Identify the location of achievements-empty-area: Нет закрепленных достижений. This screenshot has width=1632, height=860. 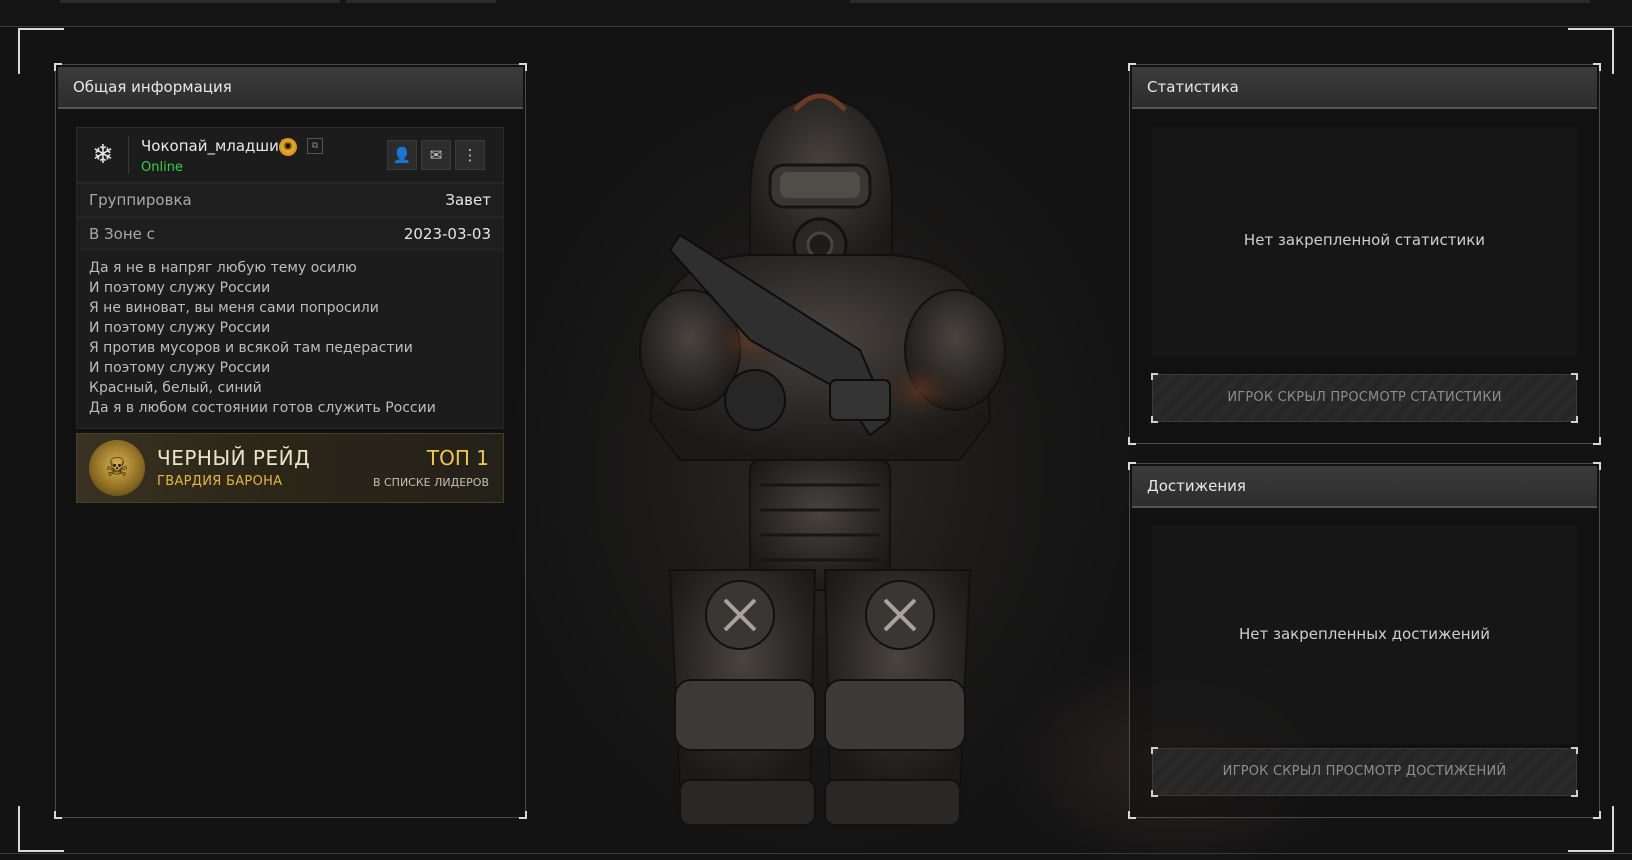
(1364, 635).